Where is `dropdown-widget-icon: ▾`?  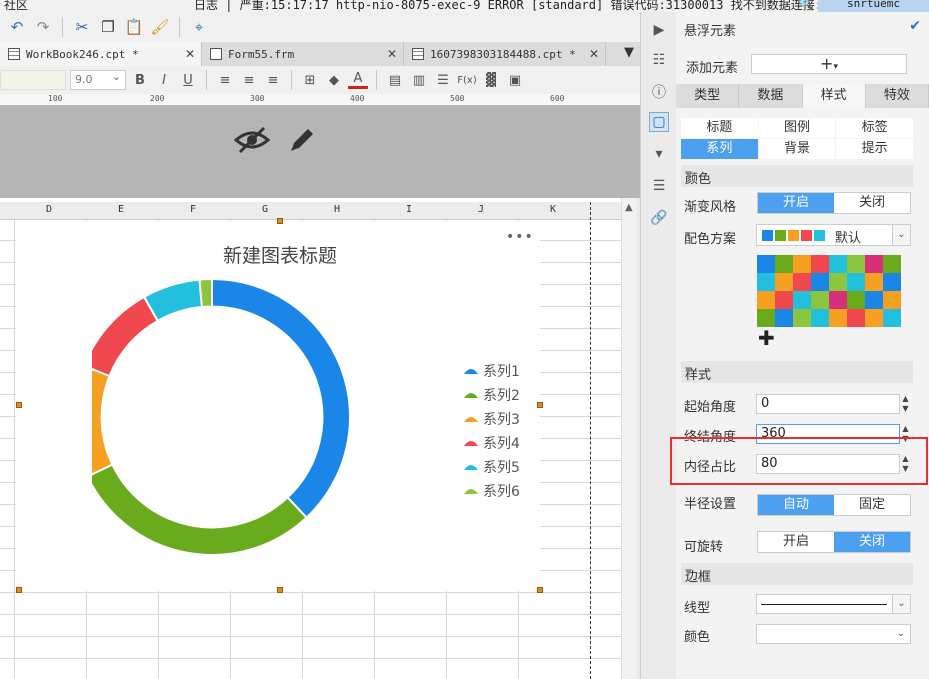
dropdown-widget-icon: ▾ is located at coordinates (659, 154).